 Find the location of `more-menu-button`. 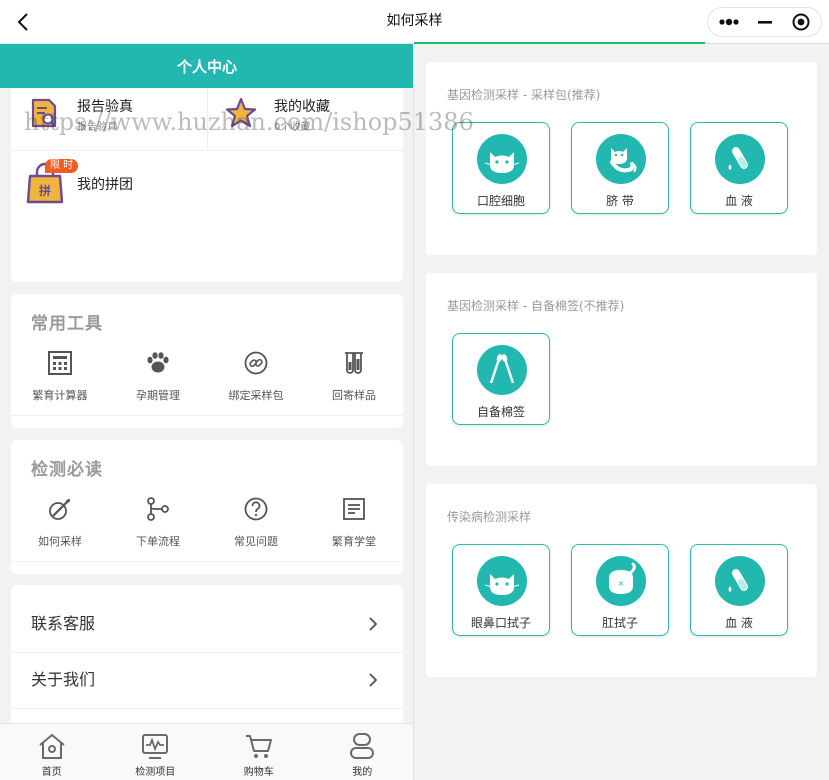

more-menu-button is located at coordinates (729, 22).